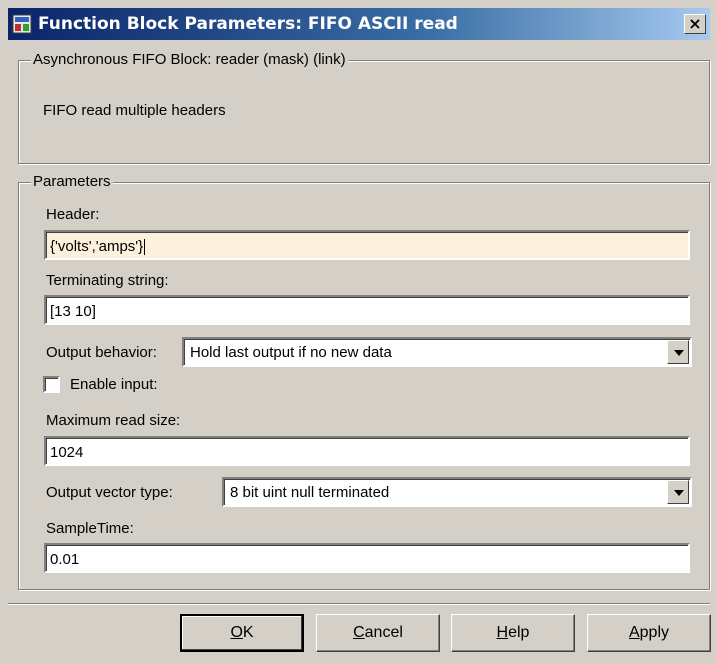 Image resolution: width=716 pixels, height=664 pixels. I want to click on close-icon: ×, so click(695, 24).